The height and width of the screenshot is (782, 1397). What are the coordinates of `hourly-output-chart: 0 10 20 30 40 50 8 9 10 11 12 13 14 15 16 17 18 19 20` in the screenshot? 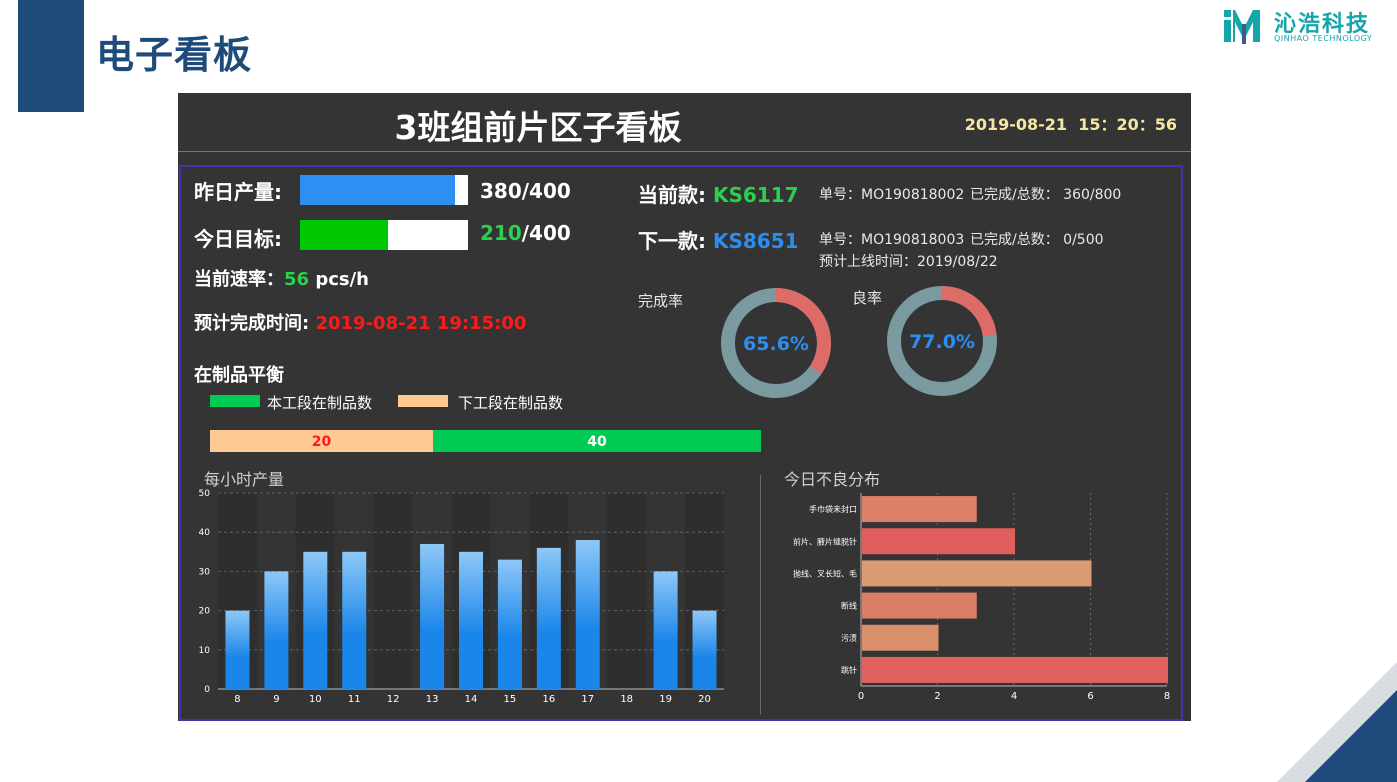 It's located at (461, 597).